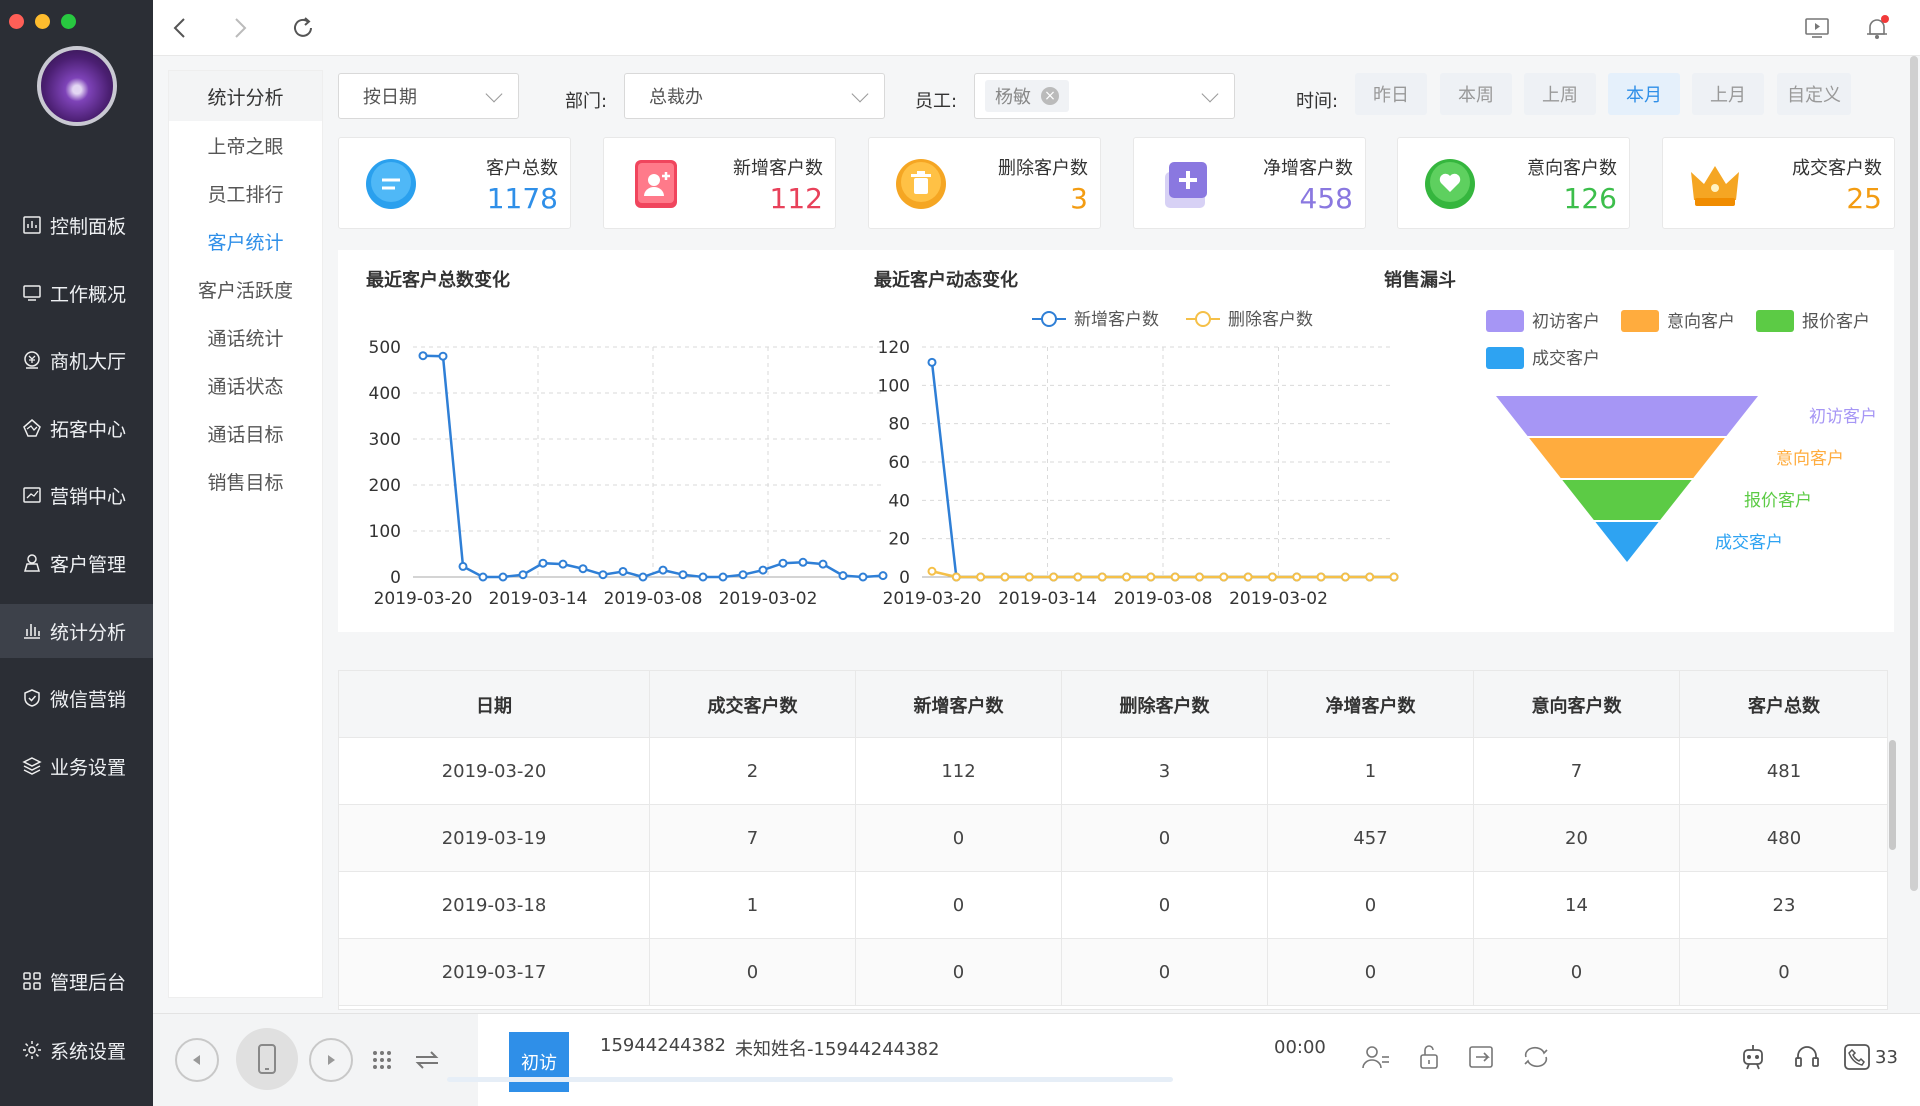 This screenshot has height=1106, width=1920. What do you see at coordinates (385, 394) in the screenshot?
I see `y-tick-label: 400` at bounding box center [385, 394].